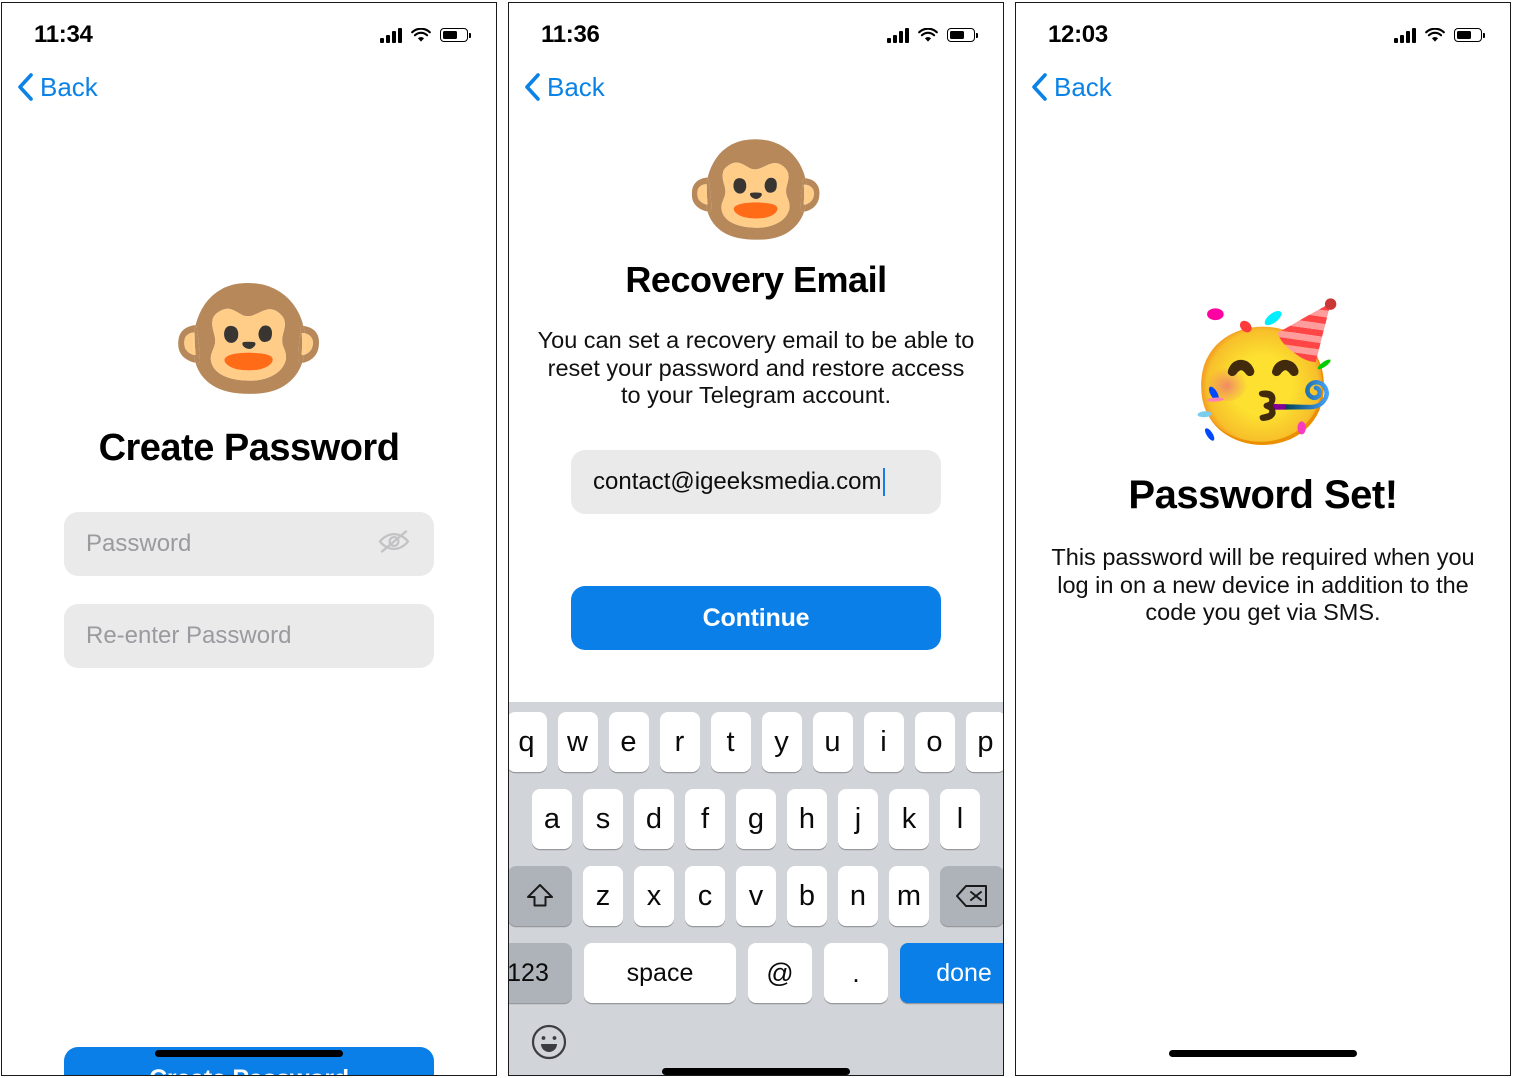 This screenshot has height=1078, width=1524. I want to click on password-fields: Password Re-enter Password, so click(249, 590).